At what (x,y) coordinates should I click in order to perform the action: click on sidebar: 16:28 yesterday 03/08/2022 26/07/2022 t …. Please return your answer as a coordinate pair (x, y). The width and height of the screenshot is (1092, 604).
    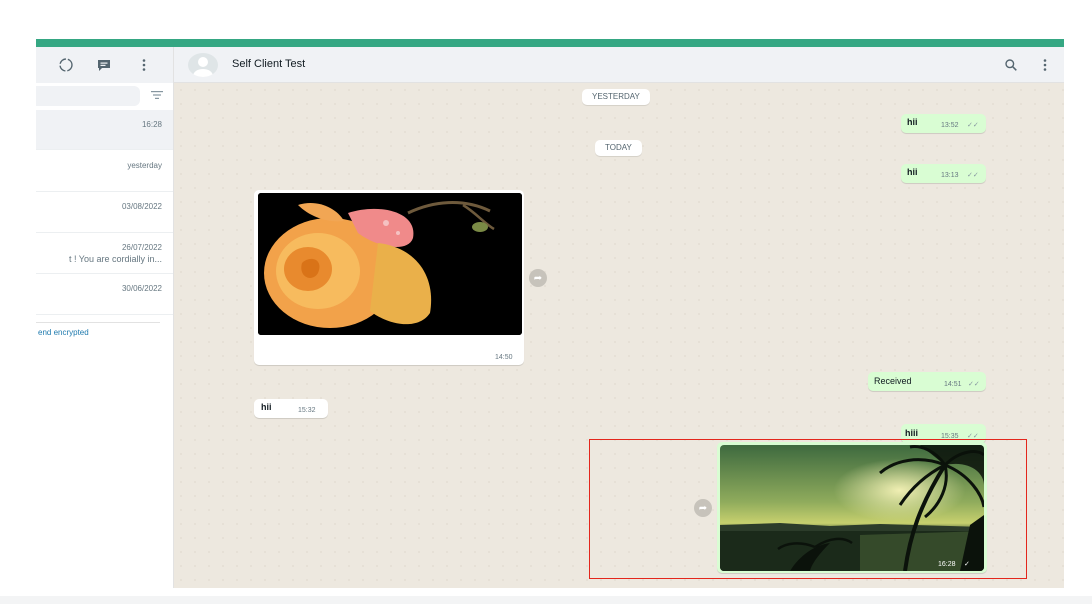
    Looking at the image, I should click on (105, 317).